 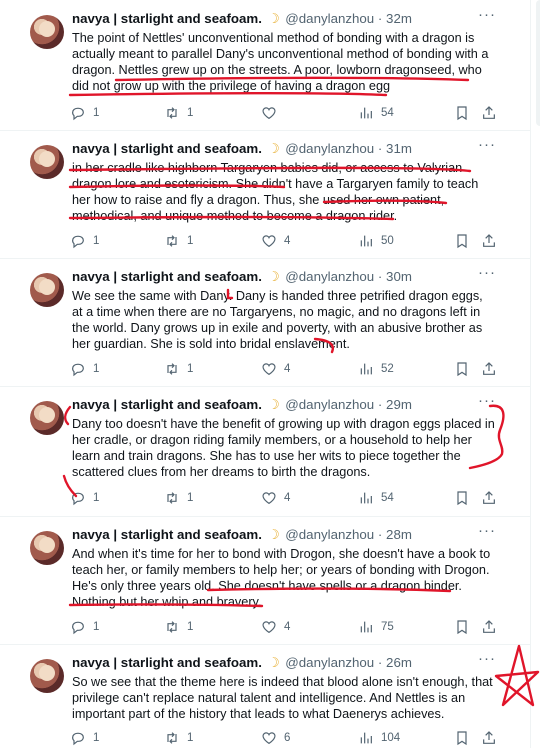 I want to click on tweet-actions: 1 1 54, so click(x=285, y=115).